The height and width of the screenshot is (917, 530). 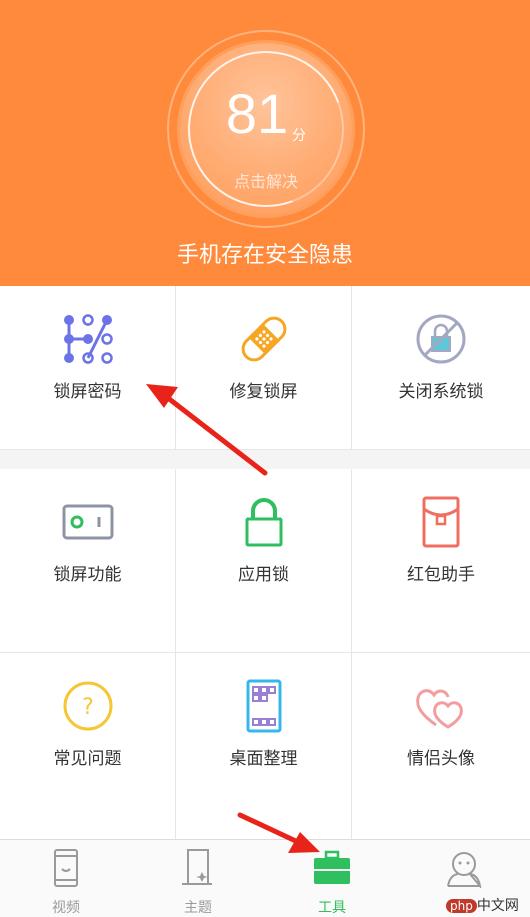 I want to click on red-envelope-icon, so click(x=441, y=522).